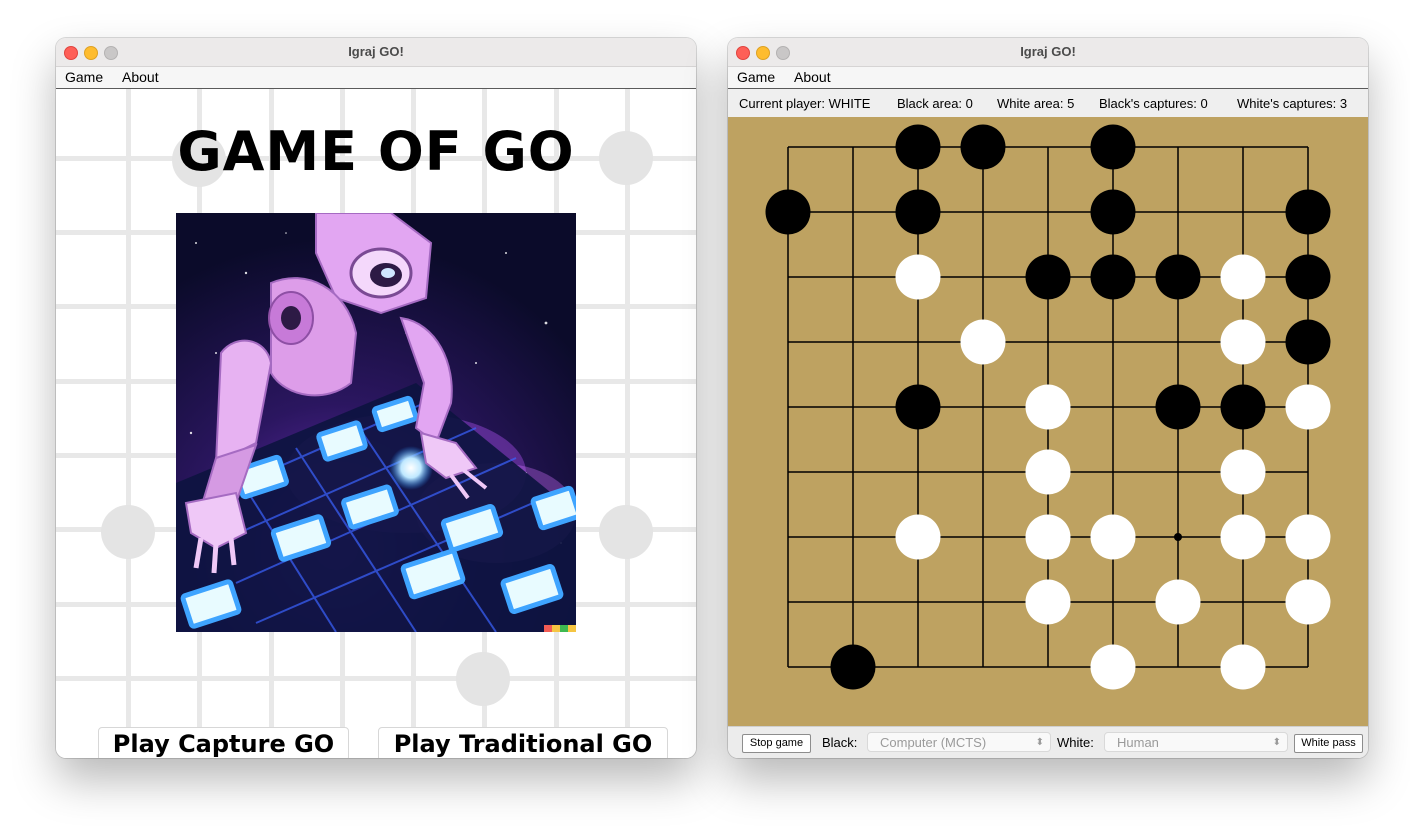  Describe the element at coordinates (1328, 743) in the screenshot. I see `white-pass-button: White pass` at that location.